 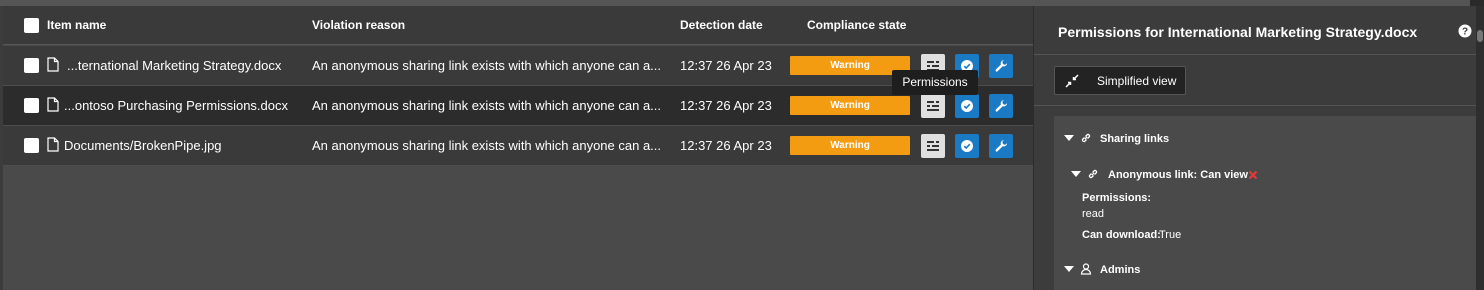 What do you see at coordinates (1120, 270) in the screenshot?
I see `admins-label: Admins` at bounding box center [1120, 270].